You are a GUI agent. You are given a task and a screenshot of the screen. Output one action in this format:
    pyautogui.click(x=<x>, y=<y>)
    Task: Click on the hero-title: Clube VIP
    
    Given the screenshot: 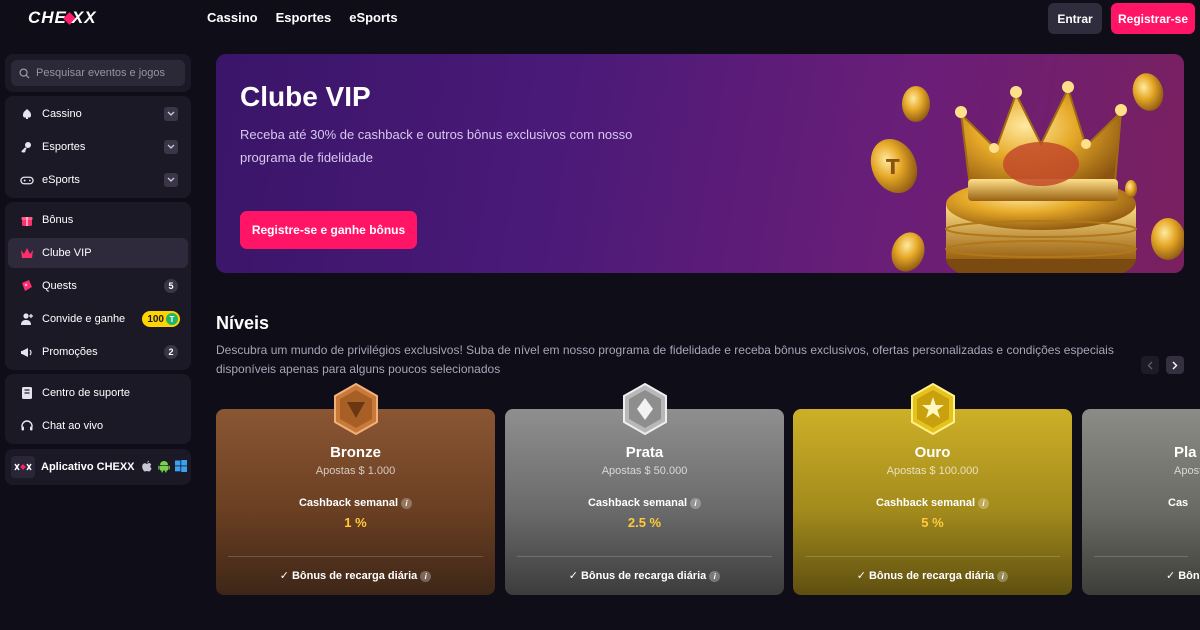 What is the action you would take?
    pyautogui.click(x=305, y=96)
    